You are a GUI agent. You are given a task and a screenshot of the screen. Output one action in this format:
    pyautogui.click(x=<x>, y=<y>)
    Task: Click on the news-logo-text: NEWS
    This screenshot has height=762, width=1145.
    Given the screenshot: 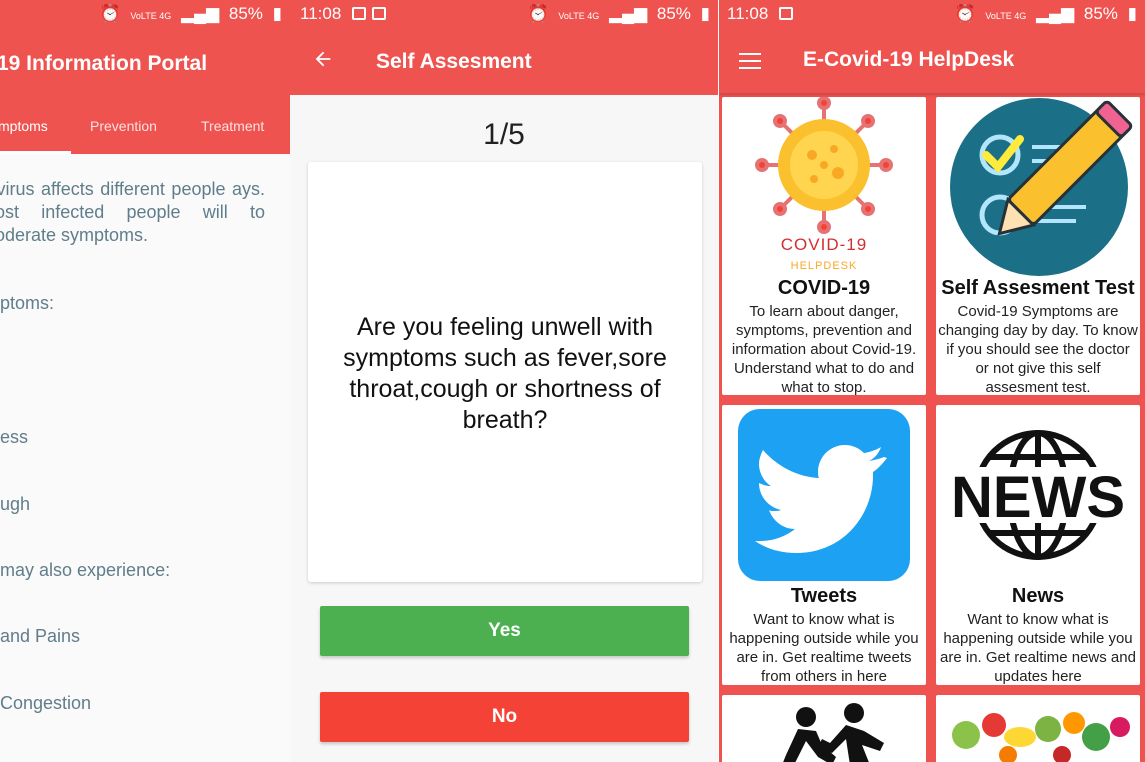 What is the action you would take?
    pyautogui.click(x=1038, y=497)
    